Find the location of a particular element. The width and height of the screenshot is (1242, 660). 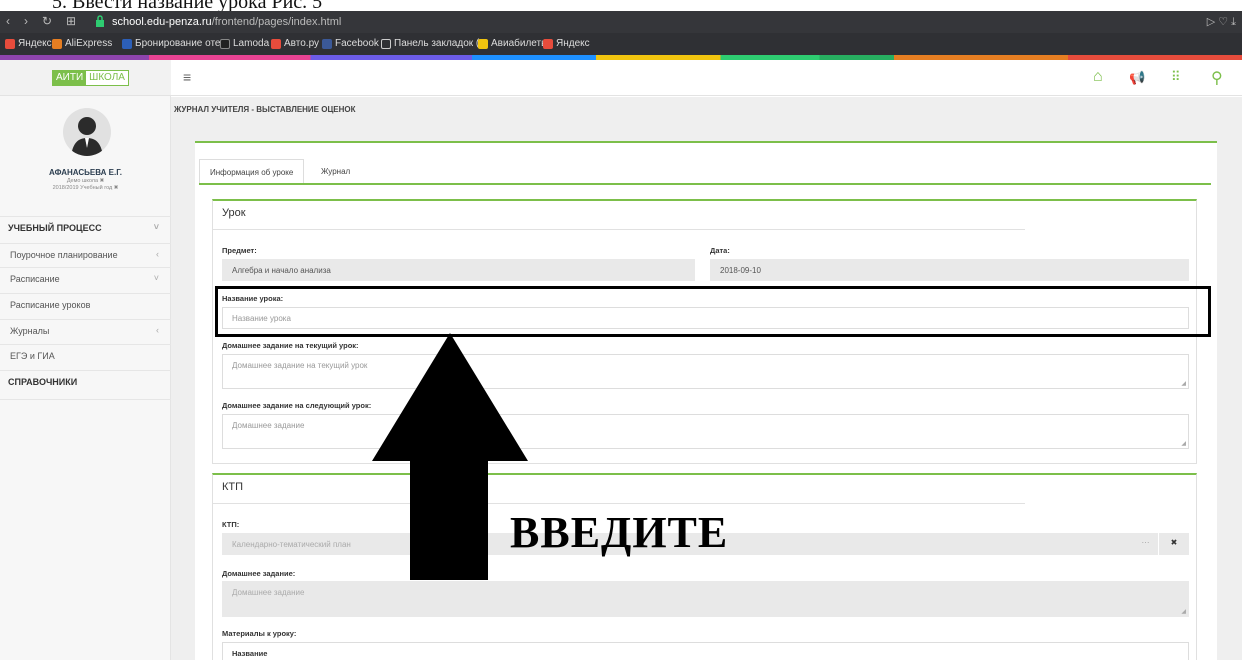

ktp-card-title: КТП is located at coordinates (233, 487).